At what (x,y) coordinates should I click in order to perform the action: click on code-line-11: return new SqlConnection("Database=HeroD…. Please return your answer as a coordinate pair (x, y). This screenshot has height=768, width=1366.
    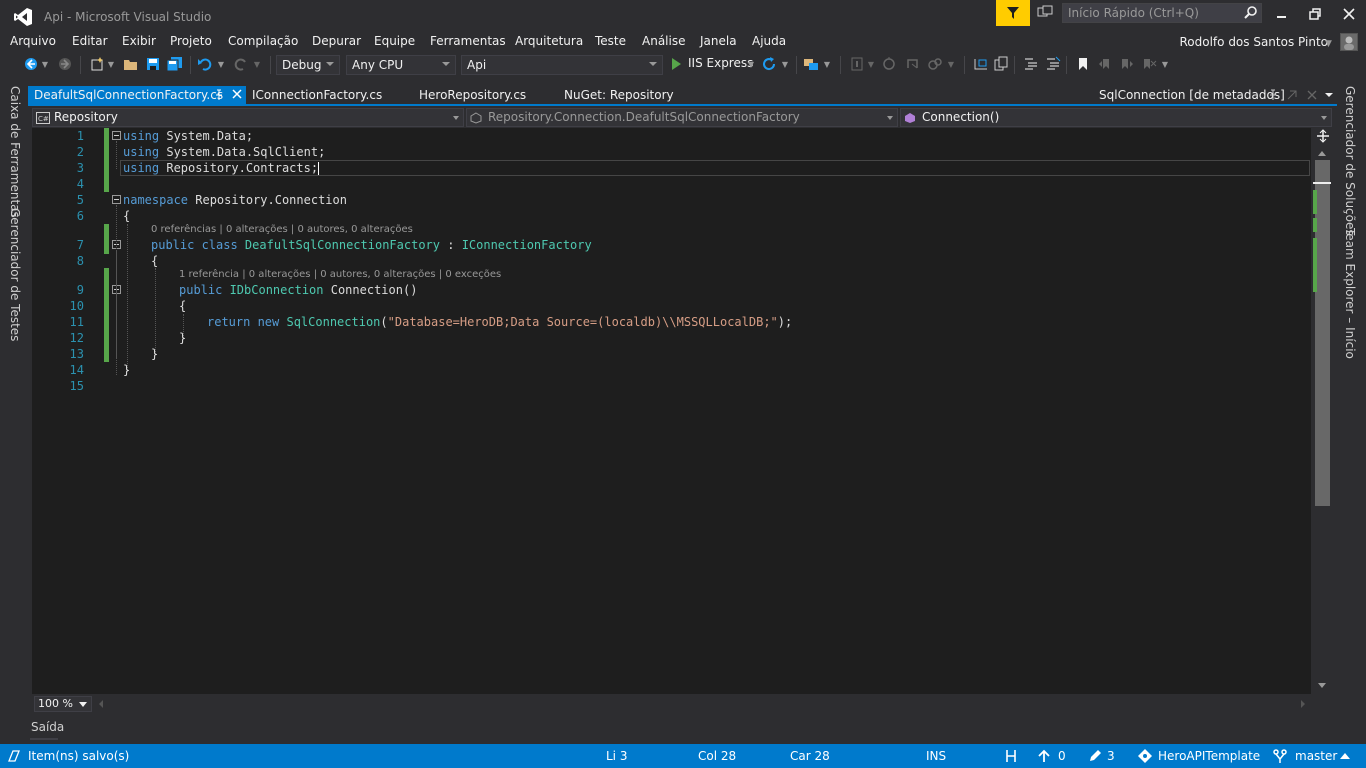
    Looking at the image, I should click on (499, 322).